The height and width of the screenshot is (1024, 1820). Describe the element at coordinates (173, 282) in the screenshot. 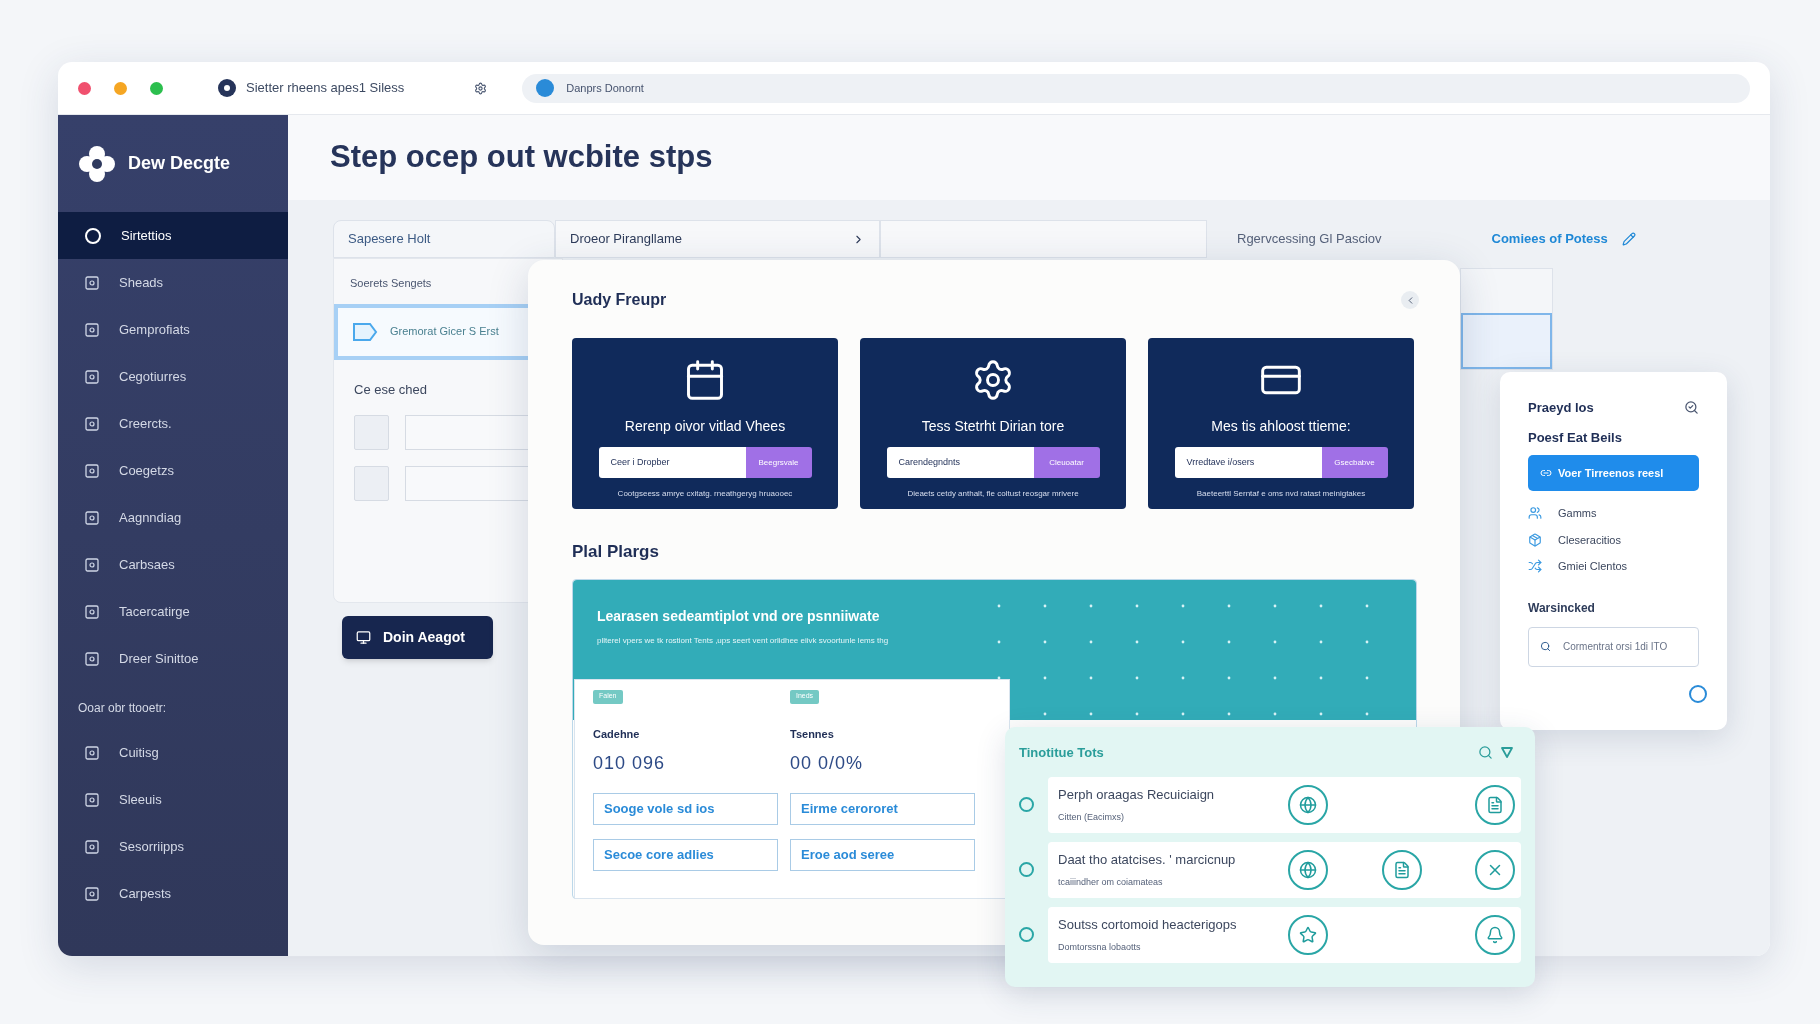

I see `sidebar-item: Sheads` at that location.